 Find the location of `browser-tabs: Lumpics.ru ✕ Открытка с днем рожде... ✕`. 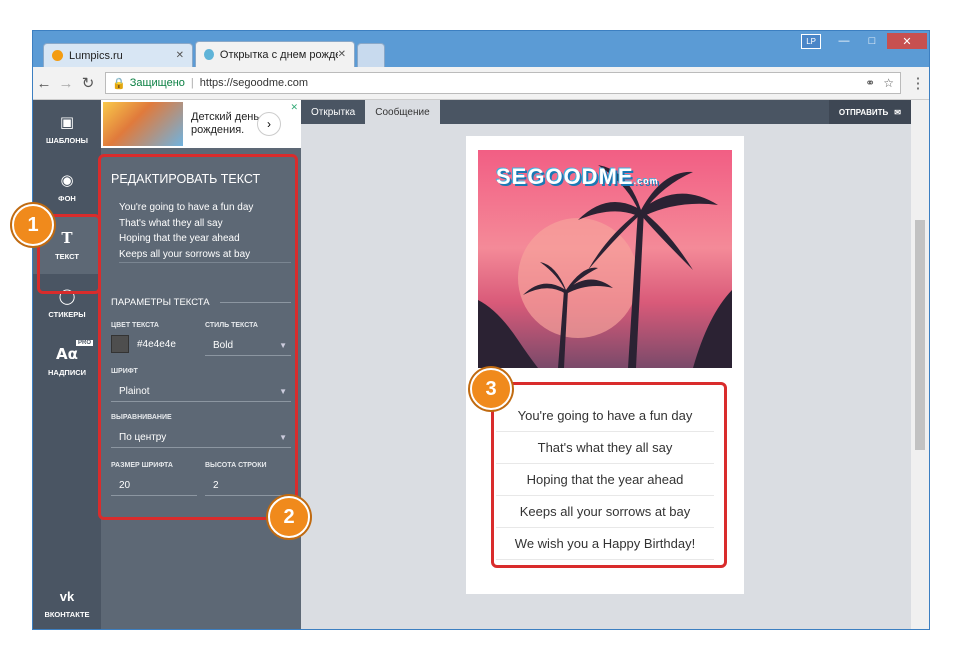

browser-tabs: Lumpics.ru ✕ Открытка с днем рожде... ✕ is located at coordinates (215, 54).